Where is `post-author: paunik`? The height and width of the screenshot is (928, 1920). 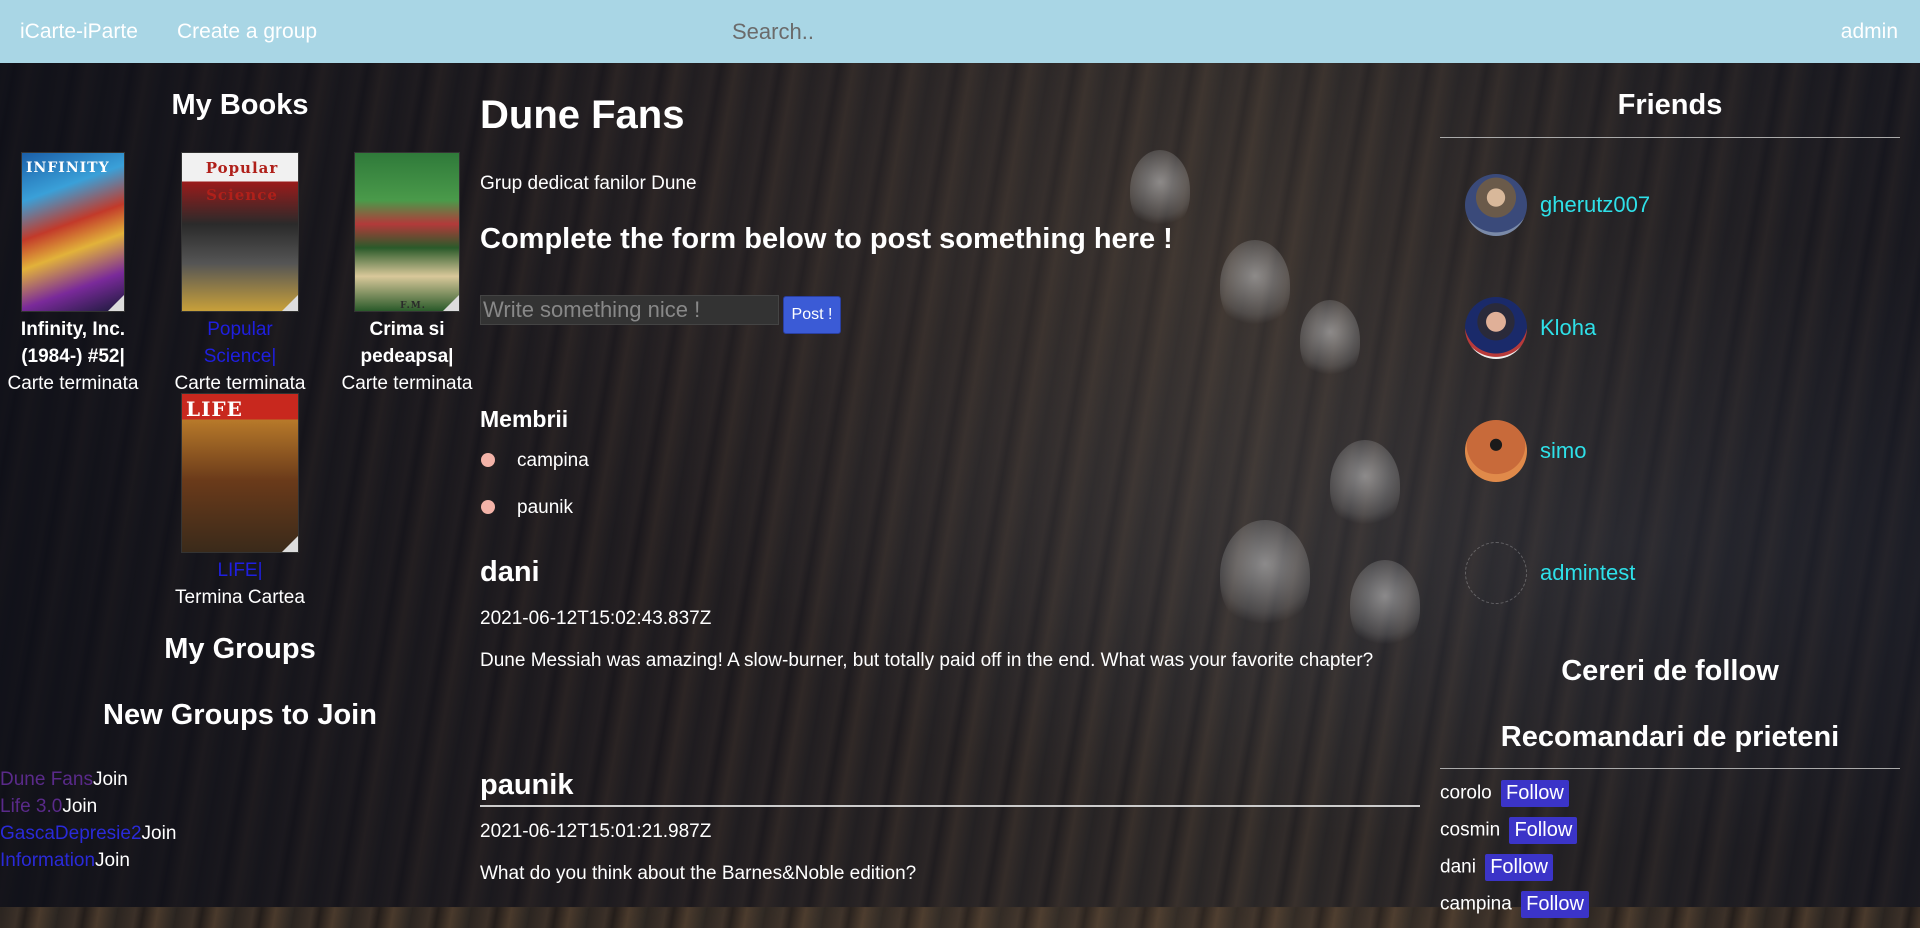 post-author: paunik is located at coordinates (527, 785).